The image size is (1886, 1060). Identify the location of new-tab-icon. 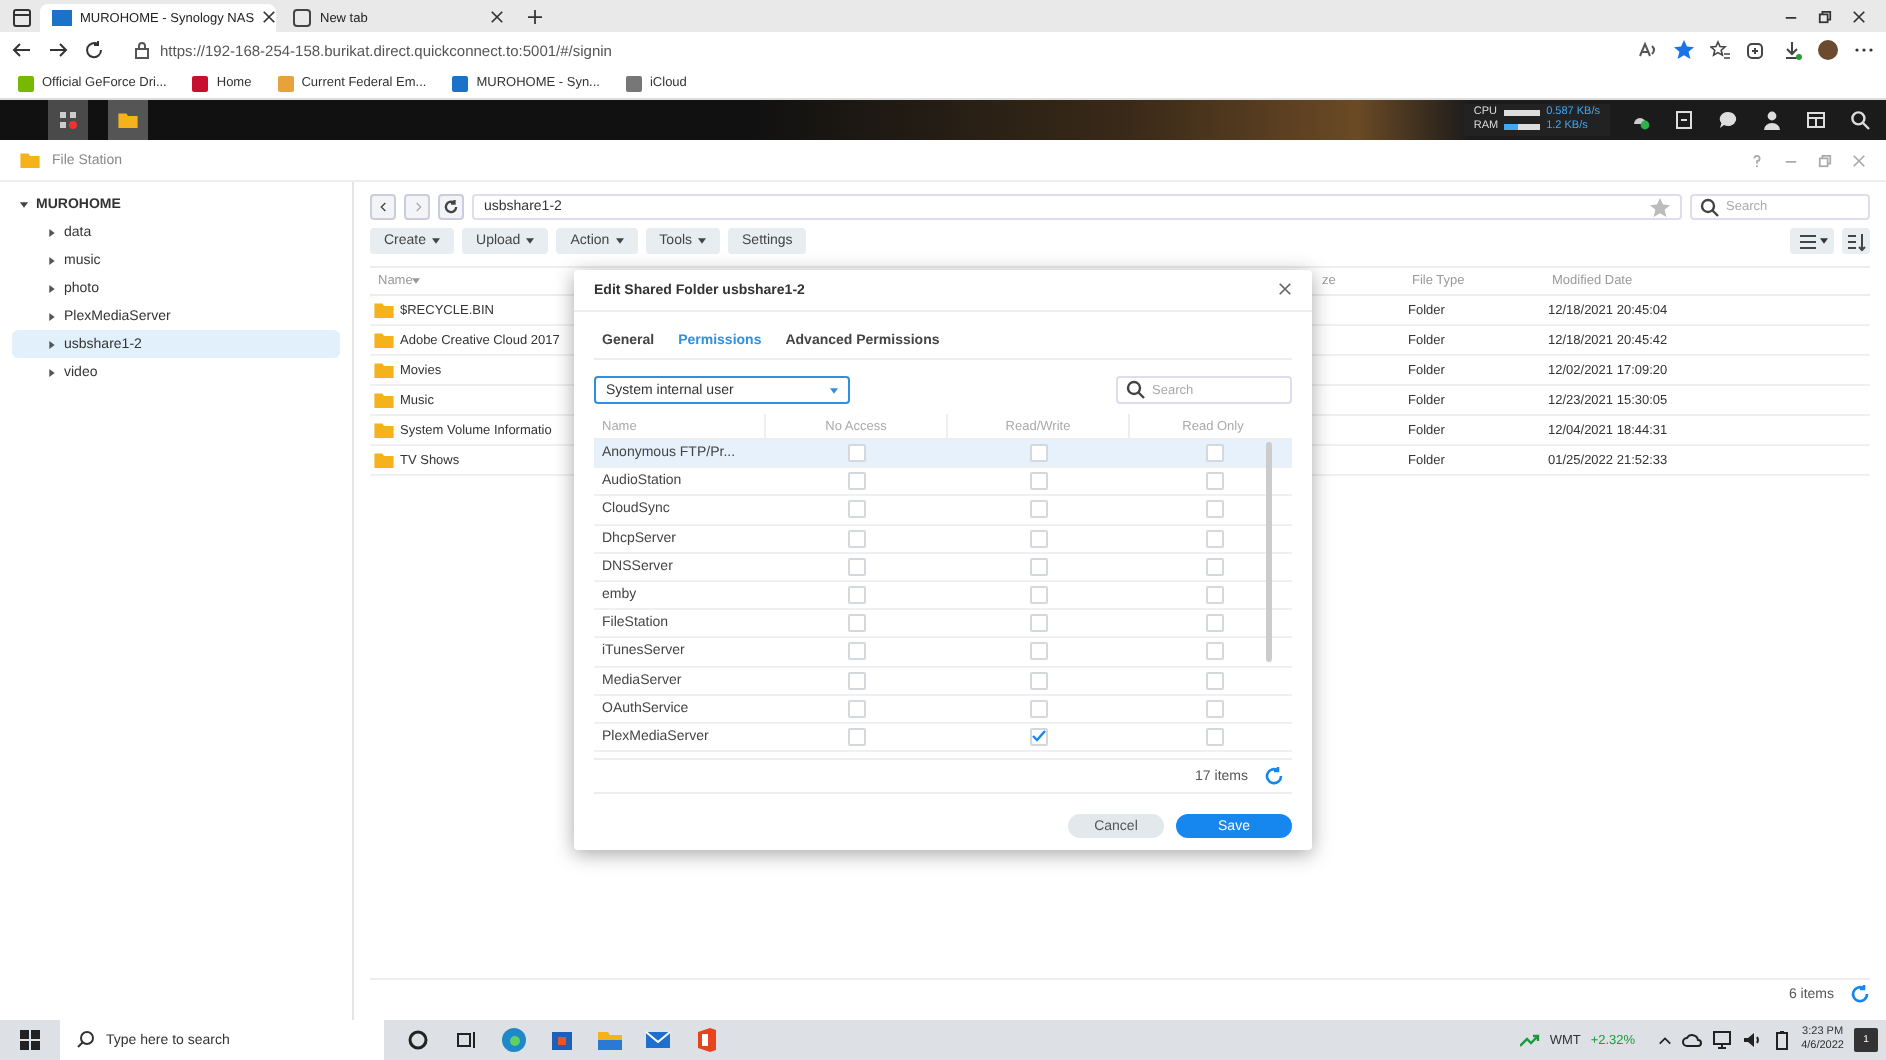
(535, 16).